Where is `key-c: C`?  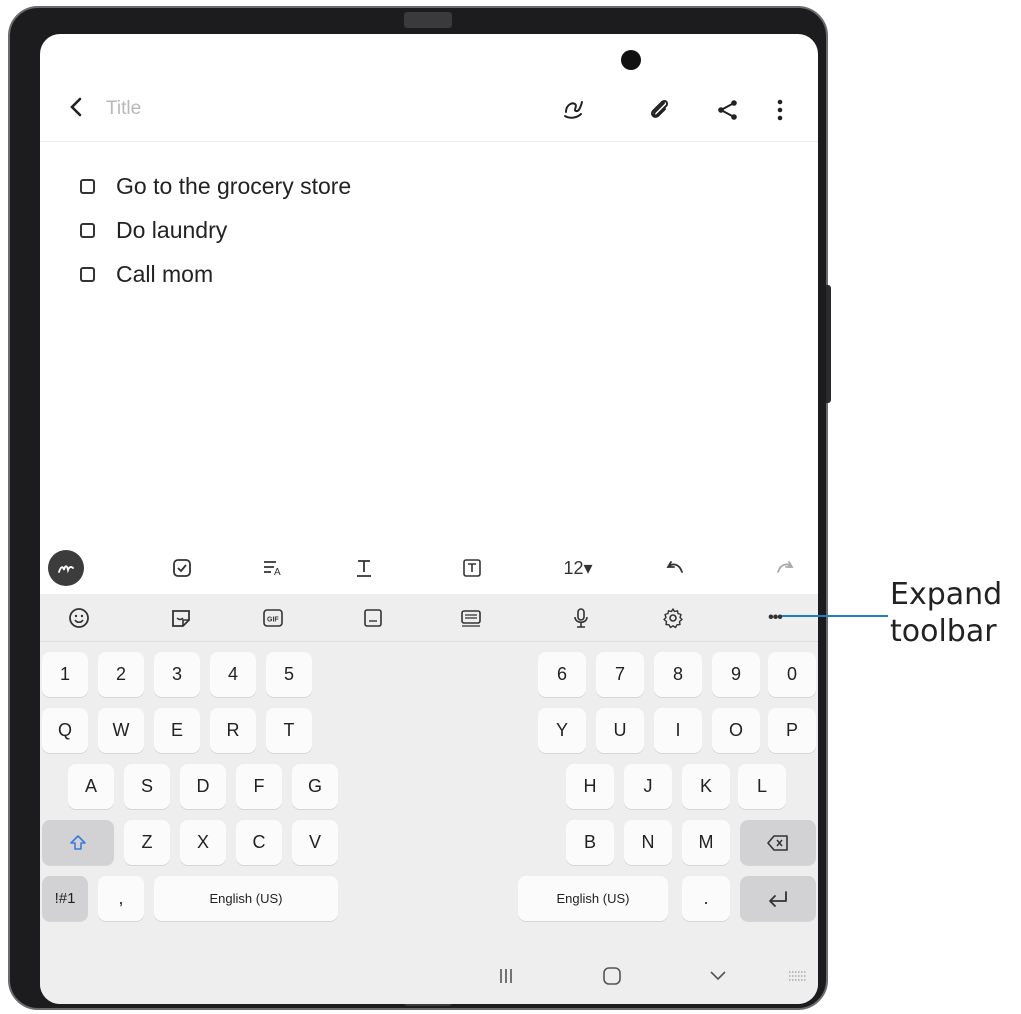
key-c: C is located at coordinates (259, 842).